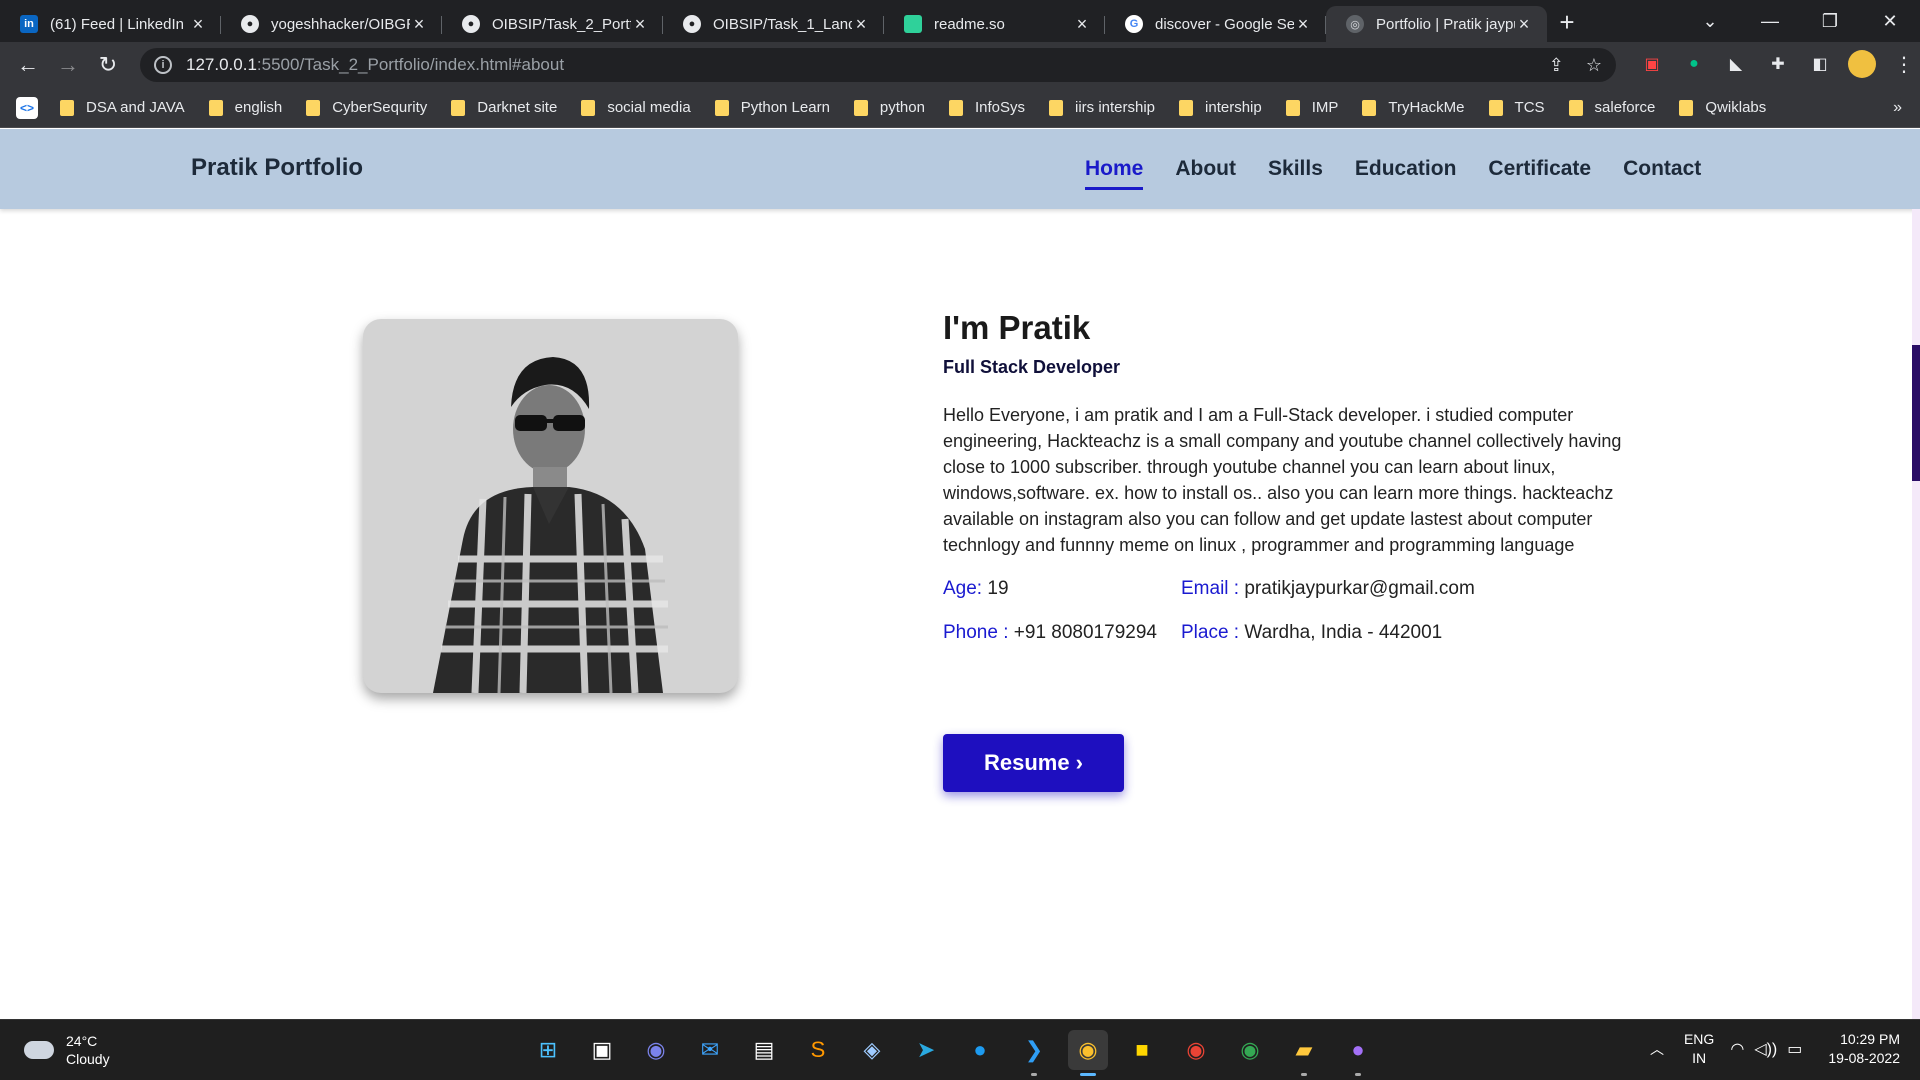 The width and height of the screenshot is (1920, 1080). I want to click on chrome-alt-icon: ◉, so click(1250, 1050).